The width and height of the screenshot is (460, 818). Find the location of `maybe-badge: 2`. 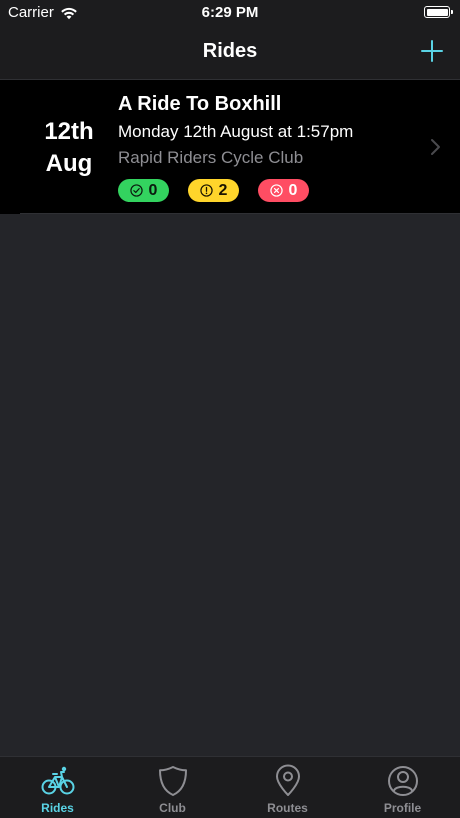

maybe-badge: 2 is located at coordinates (213, 190).